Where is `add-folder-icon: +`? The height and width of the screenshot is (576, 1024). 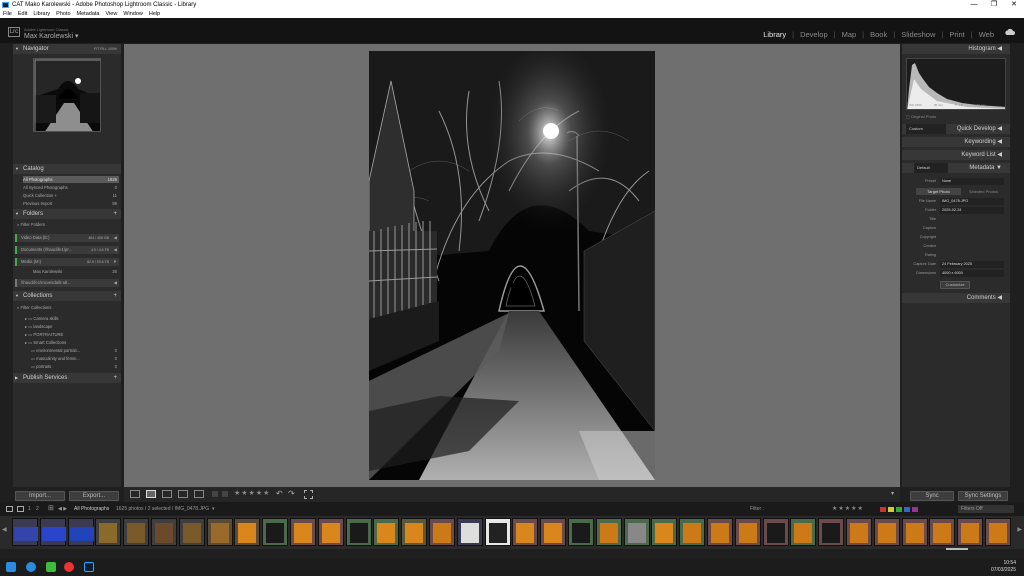
add-folder-icon: + is located at coordinates (115, 214).